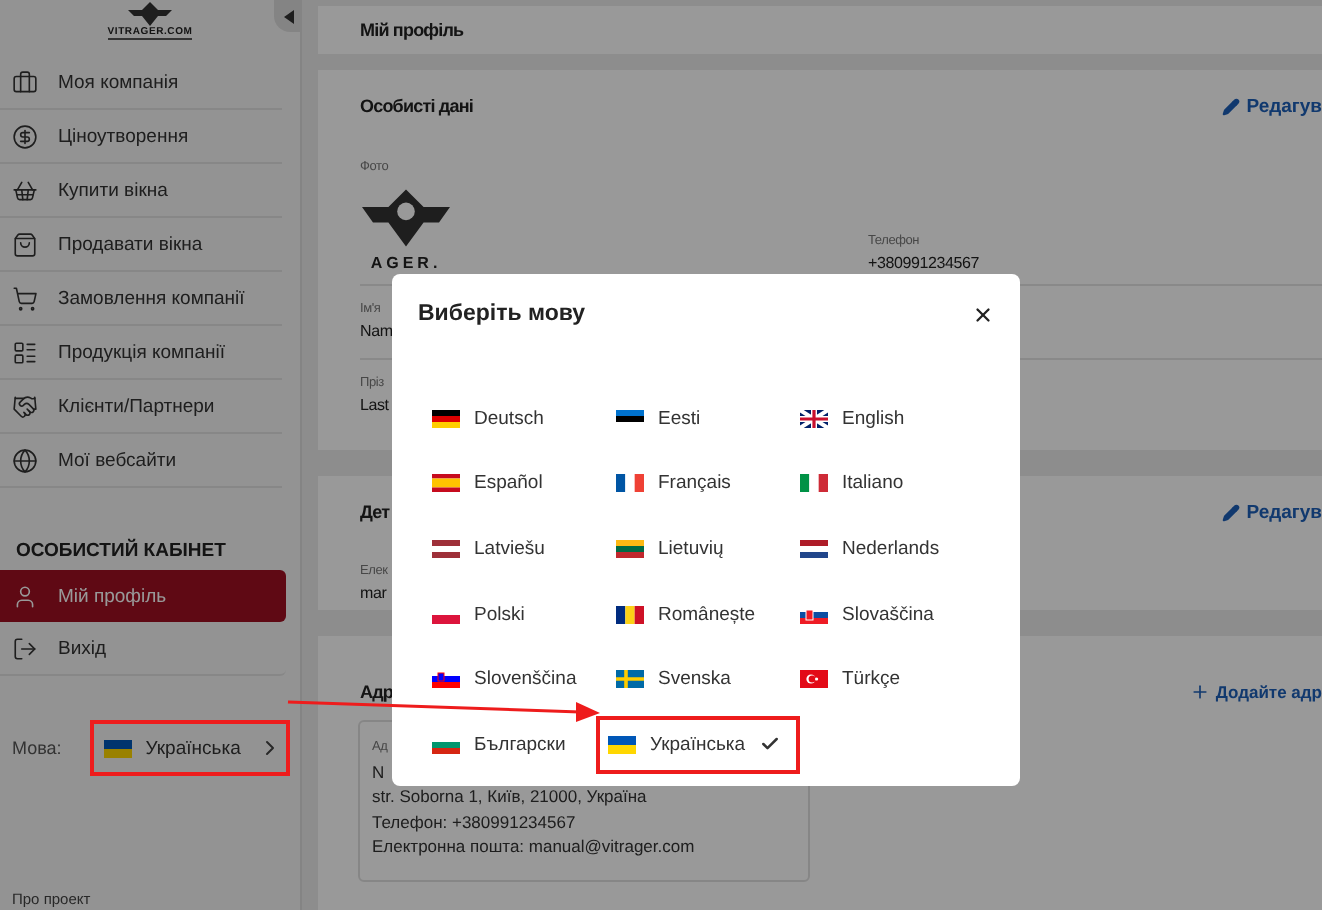 This screenshot has width=1322, height=910. What do you see at coordinates (502, 314) in the screenshot?
I see `dialog-title: Виберіть мову` at bounding box center [502, 314].